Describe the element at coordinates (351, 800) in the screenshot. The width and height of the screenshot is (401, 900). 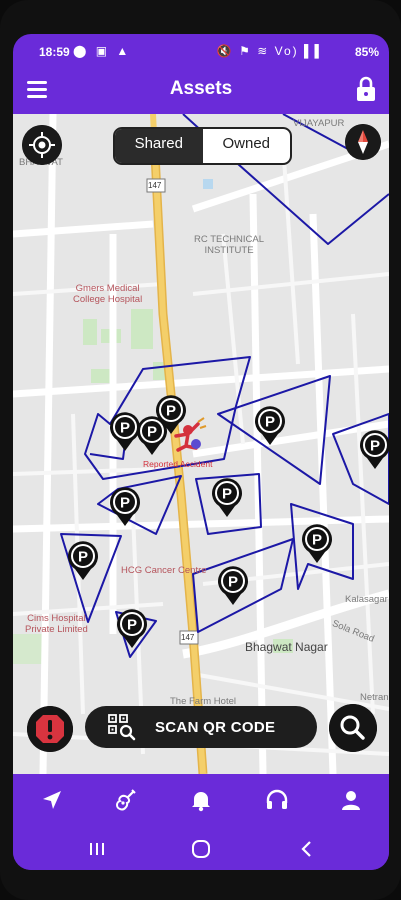
I see `profile-icon` at that location.